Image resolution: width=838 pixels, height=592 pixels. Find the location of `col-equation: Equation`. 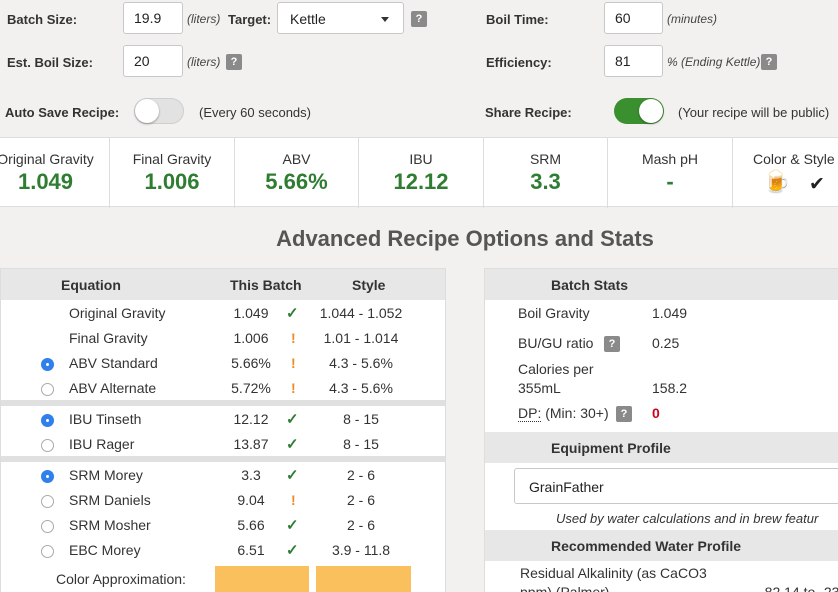

col-equation: Equation is located at coordinates (91, 285).